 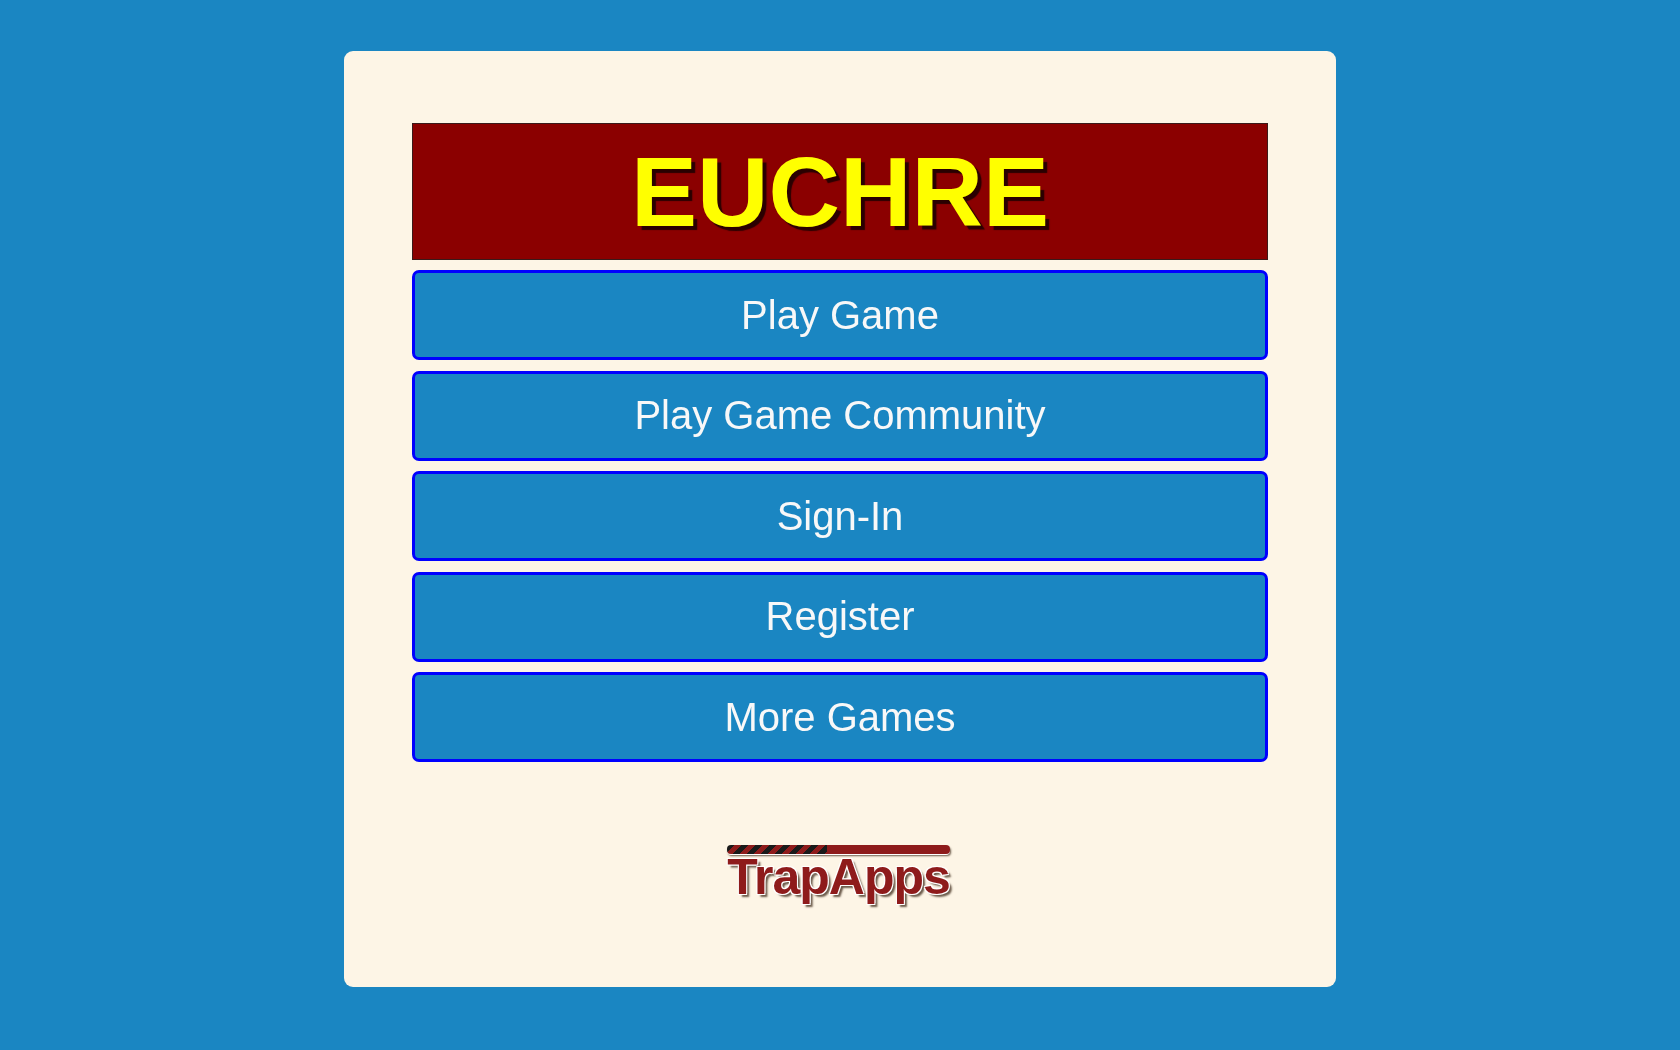 What do you see at coordinates (840, 516) in the screenshot?
I see `menu-button: Sign-In` at bounding box center [840, 516].